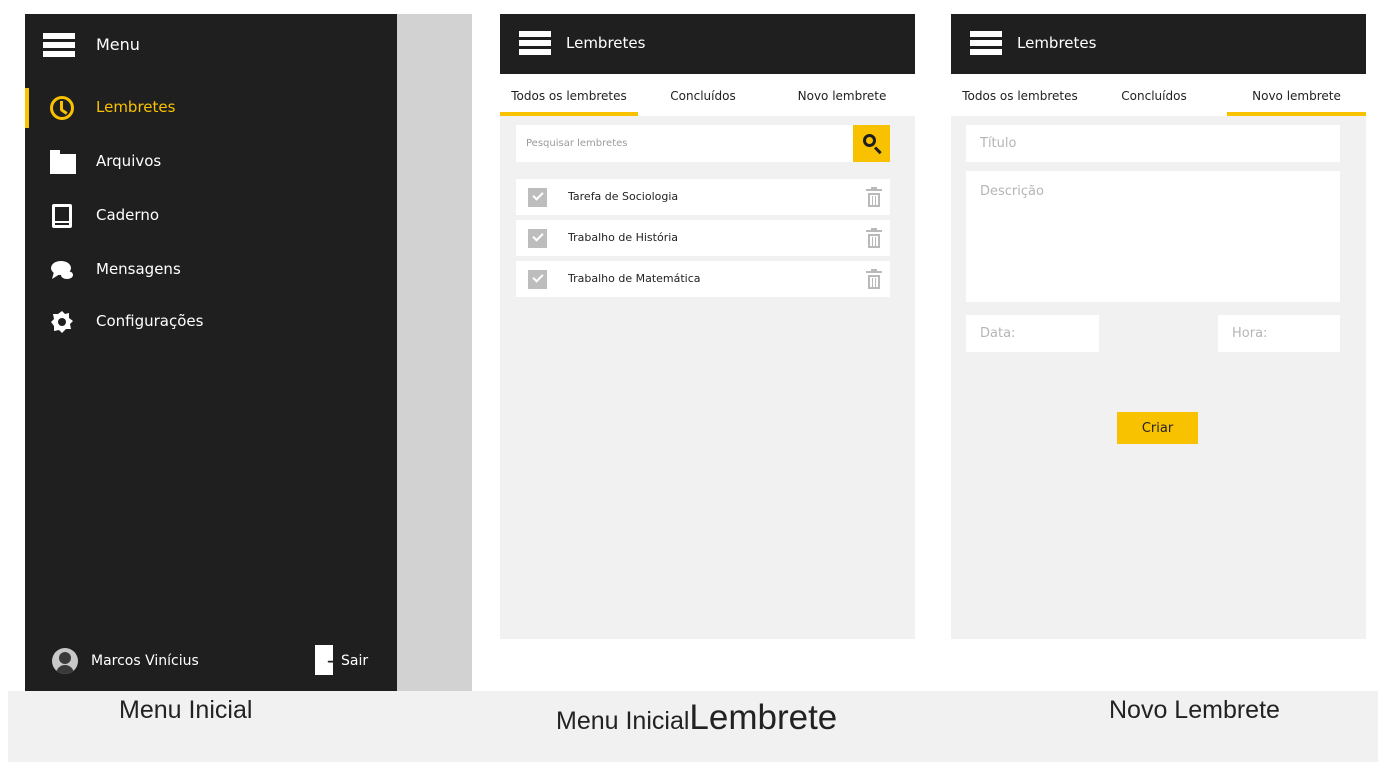 This screenshot has width=1378, height=762. What do you see at coordinates (129, 161) in the screenshot?
I see `menu-item-label: Arquivos` at bounding box center [129, 161].